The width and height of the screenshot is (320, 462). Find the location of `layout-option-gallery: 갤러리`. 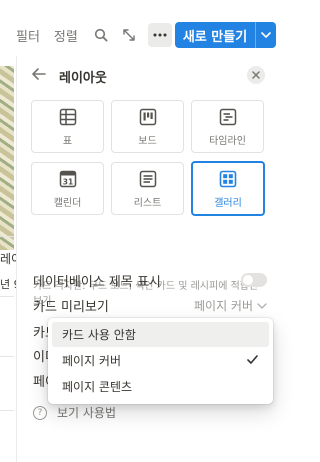

layout-option-gallery: 갤러리 is located at coordinates (228, 188).